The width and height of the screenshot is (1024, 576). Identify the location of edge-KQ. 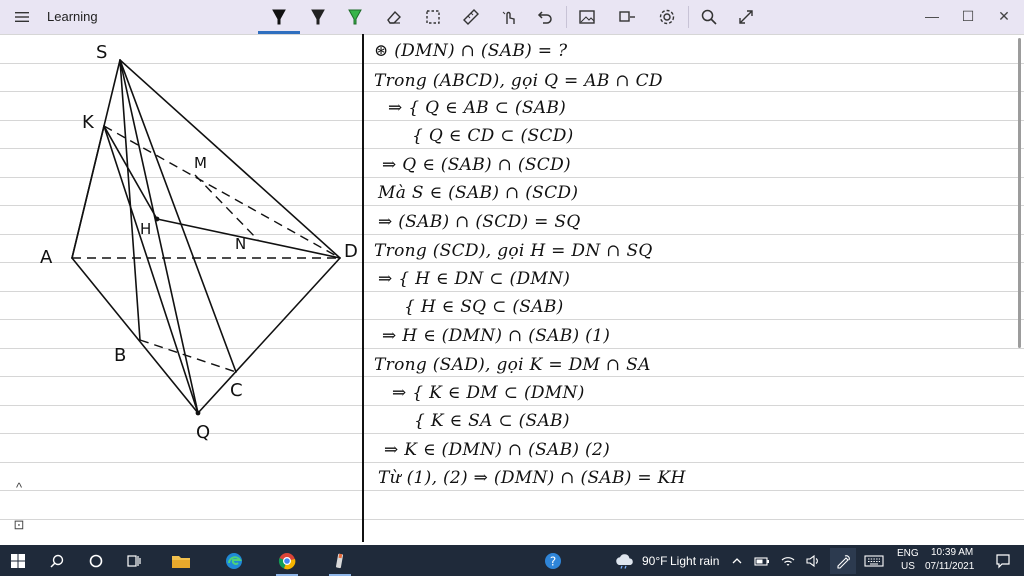
(151, 269).